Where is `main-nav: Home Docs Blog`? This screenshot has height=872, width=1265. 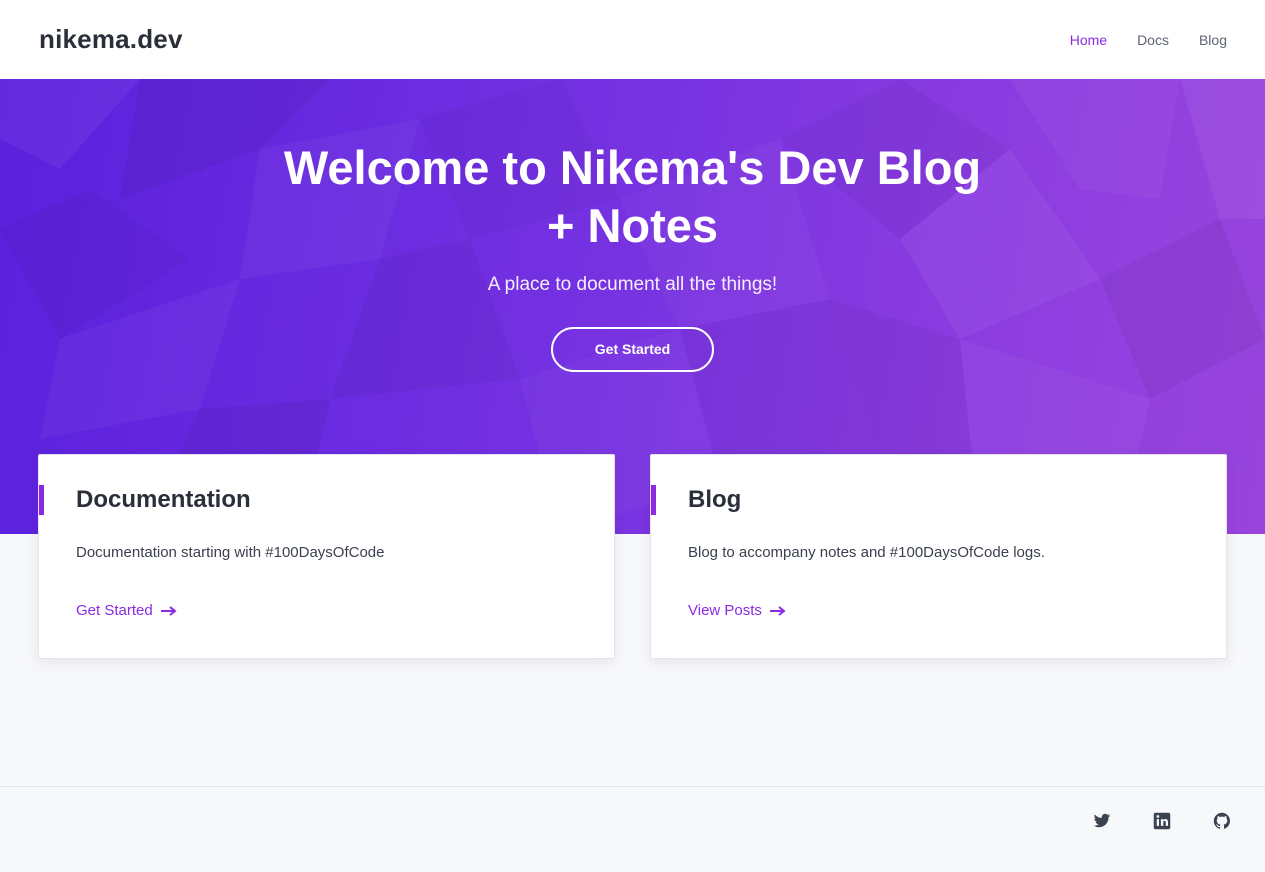
main-nav: Home Docs Blog is located at coordinates (1148, 40).